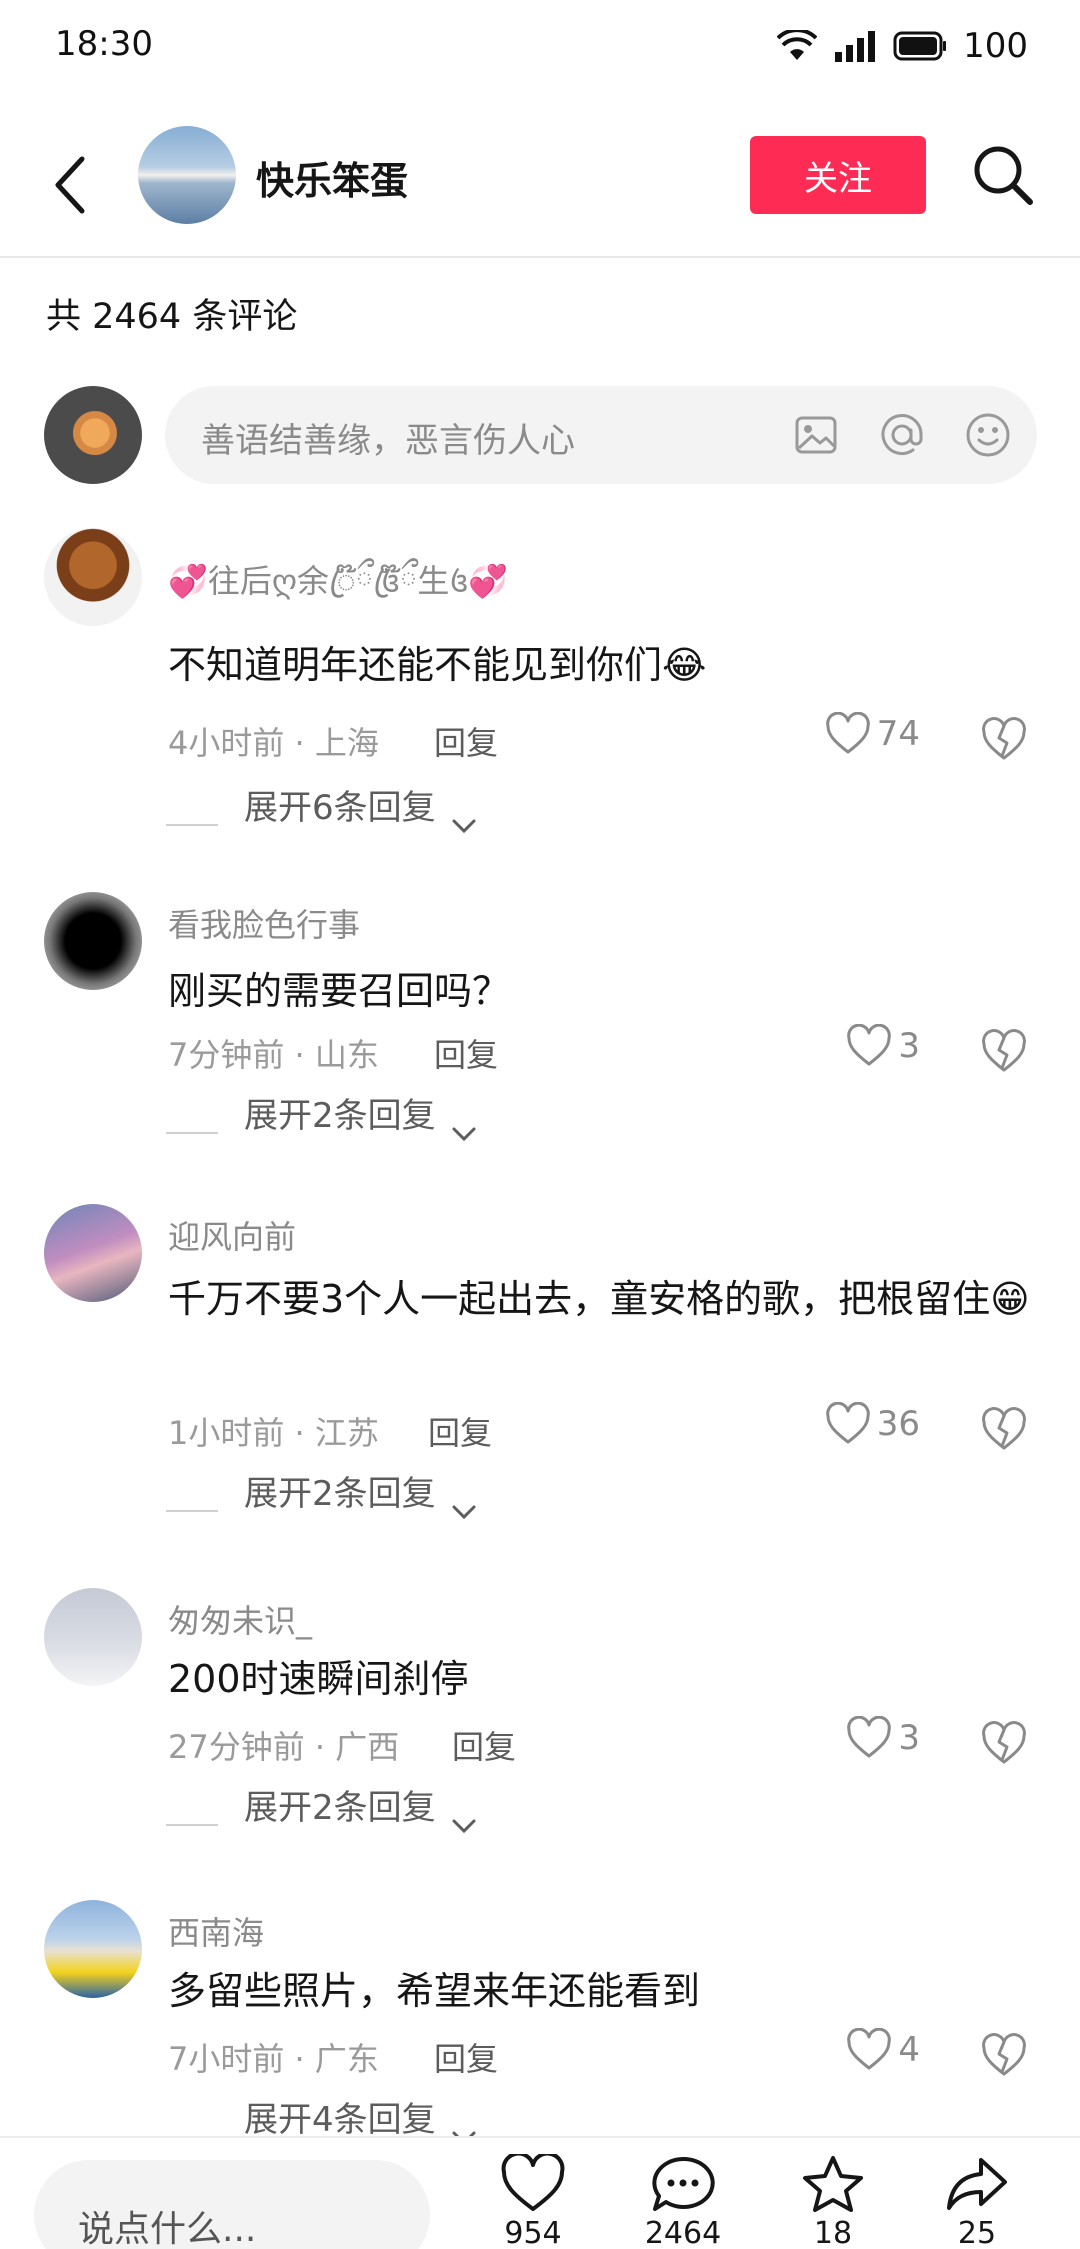  I want to click on like-count: 36, so click(898, 1424).